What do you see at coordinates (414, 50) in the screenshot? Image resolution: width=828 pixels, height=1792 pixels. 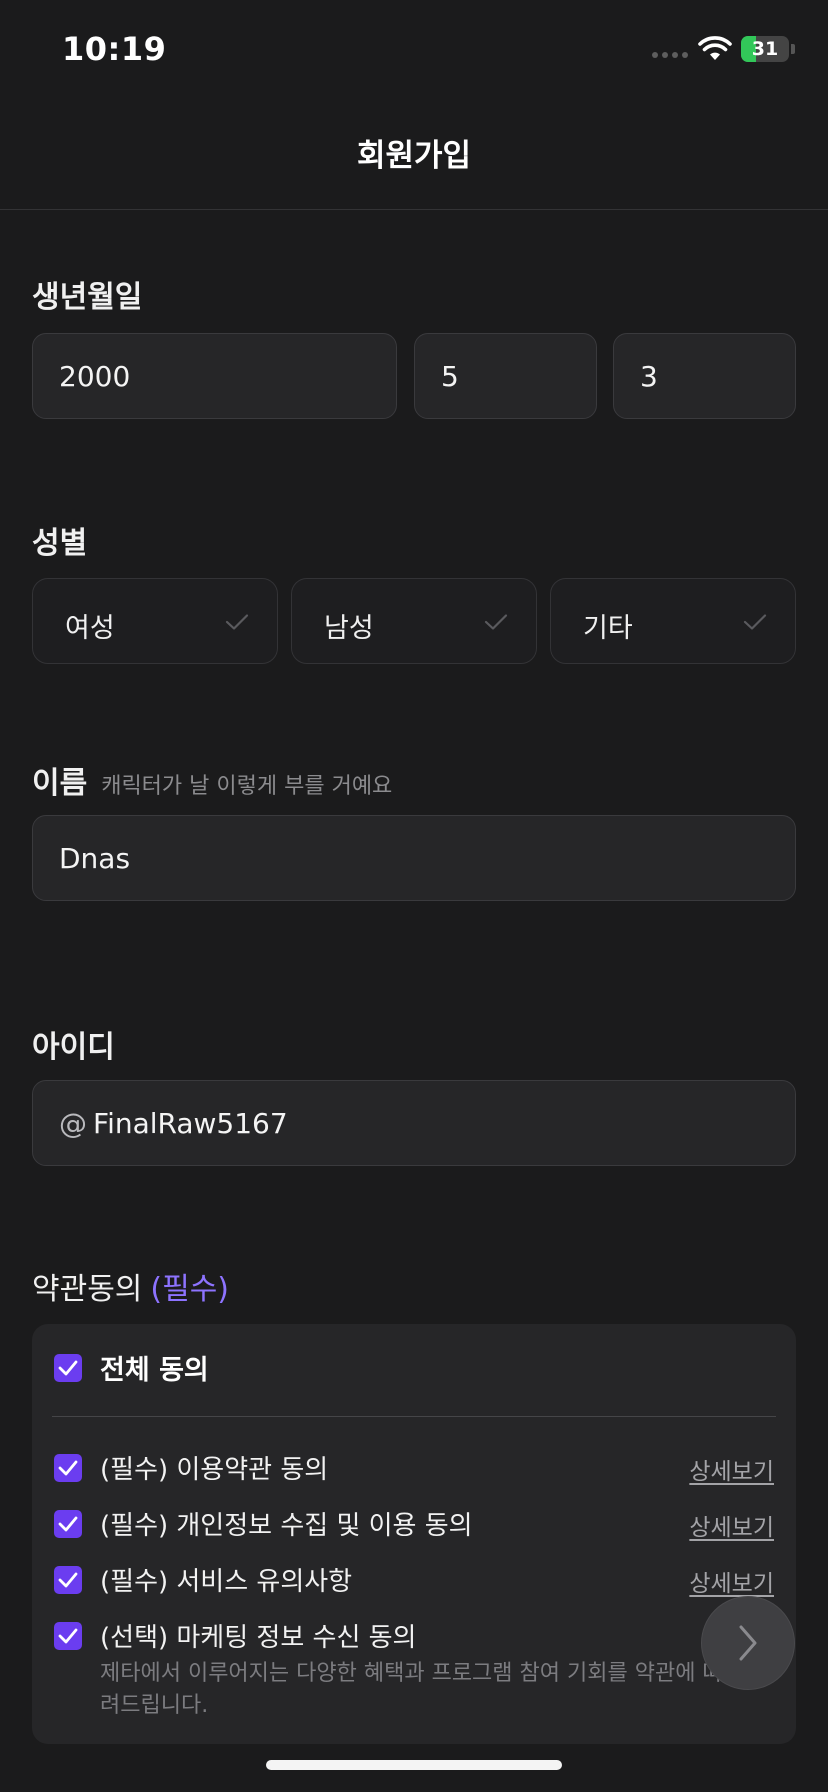 I see `status-bar: 10:19 31` at bounding box center [414, 50].